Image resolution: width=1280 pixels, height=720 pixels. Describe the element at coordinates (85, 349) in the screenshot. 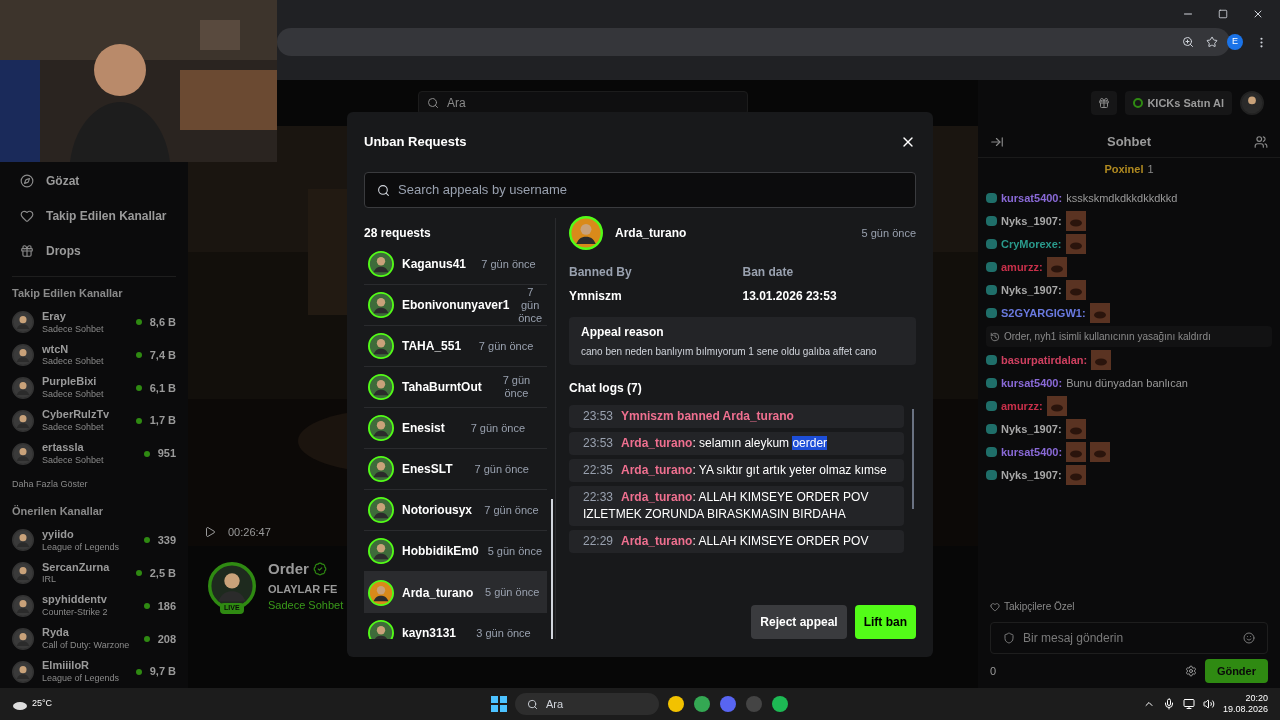

I see `channel-name: wtcN` at that location.